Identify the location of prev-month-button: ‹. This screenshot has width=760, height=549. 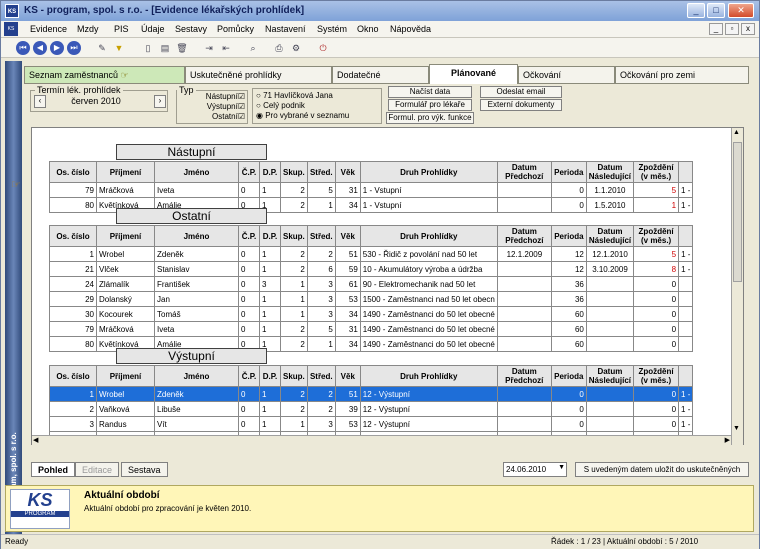
(40, 101).